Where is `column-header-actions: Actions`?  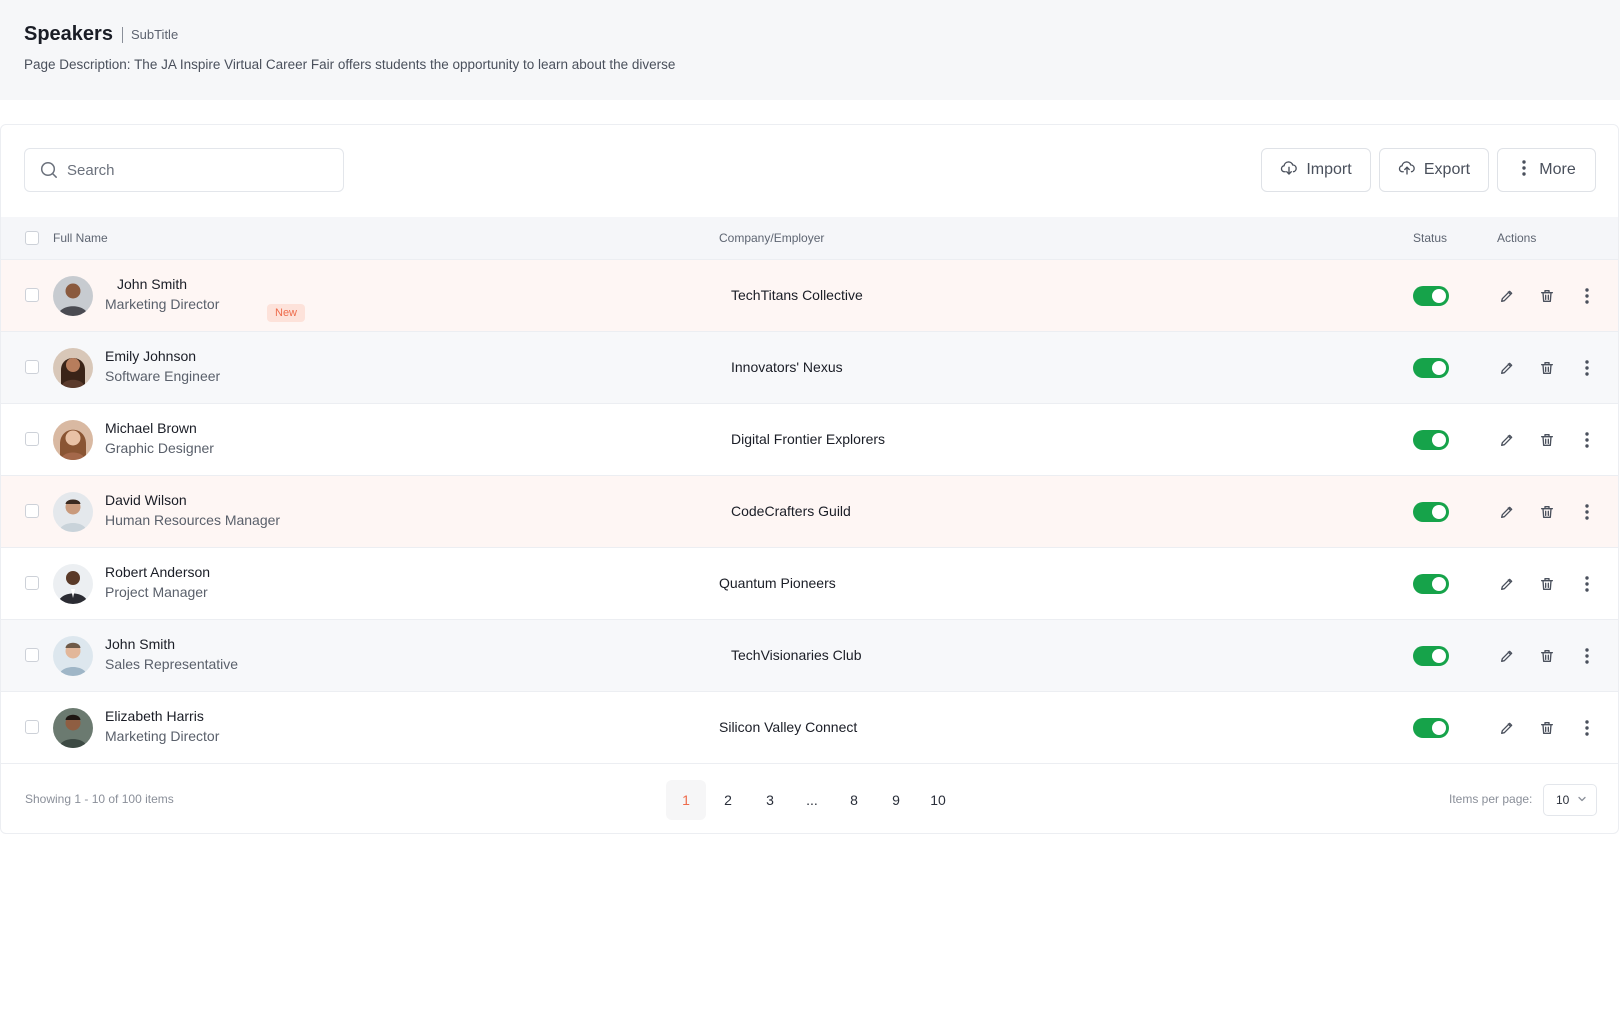
column-header-actions: Actions is located at coordinates (1517, 238).